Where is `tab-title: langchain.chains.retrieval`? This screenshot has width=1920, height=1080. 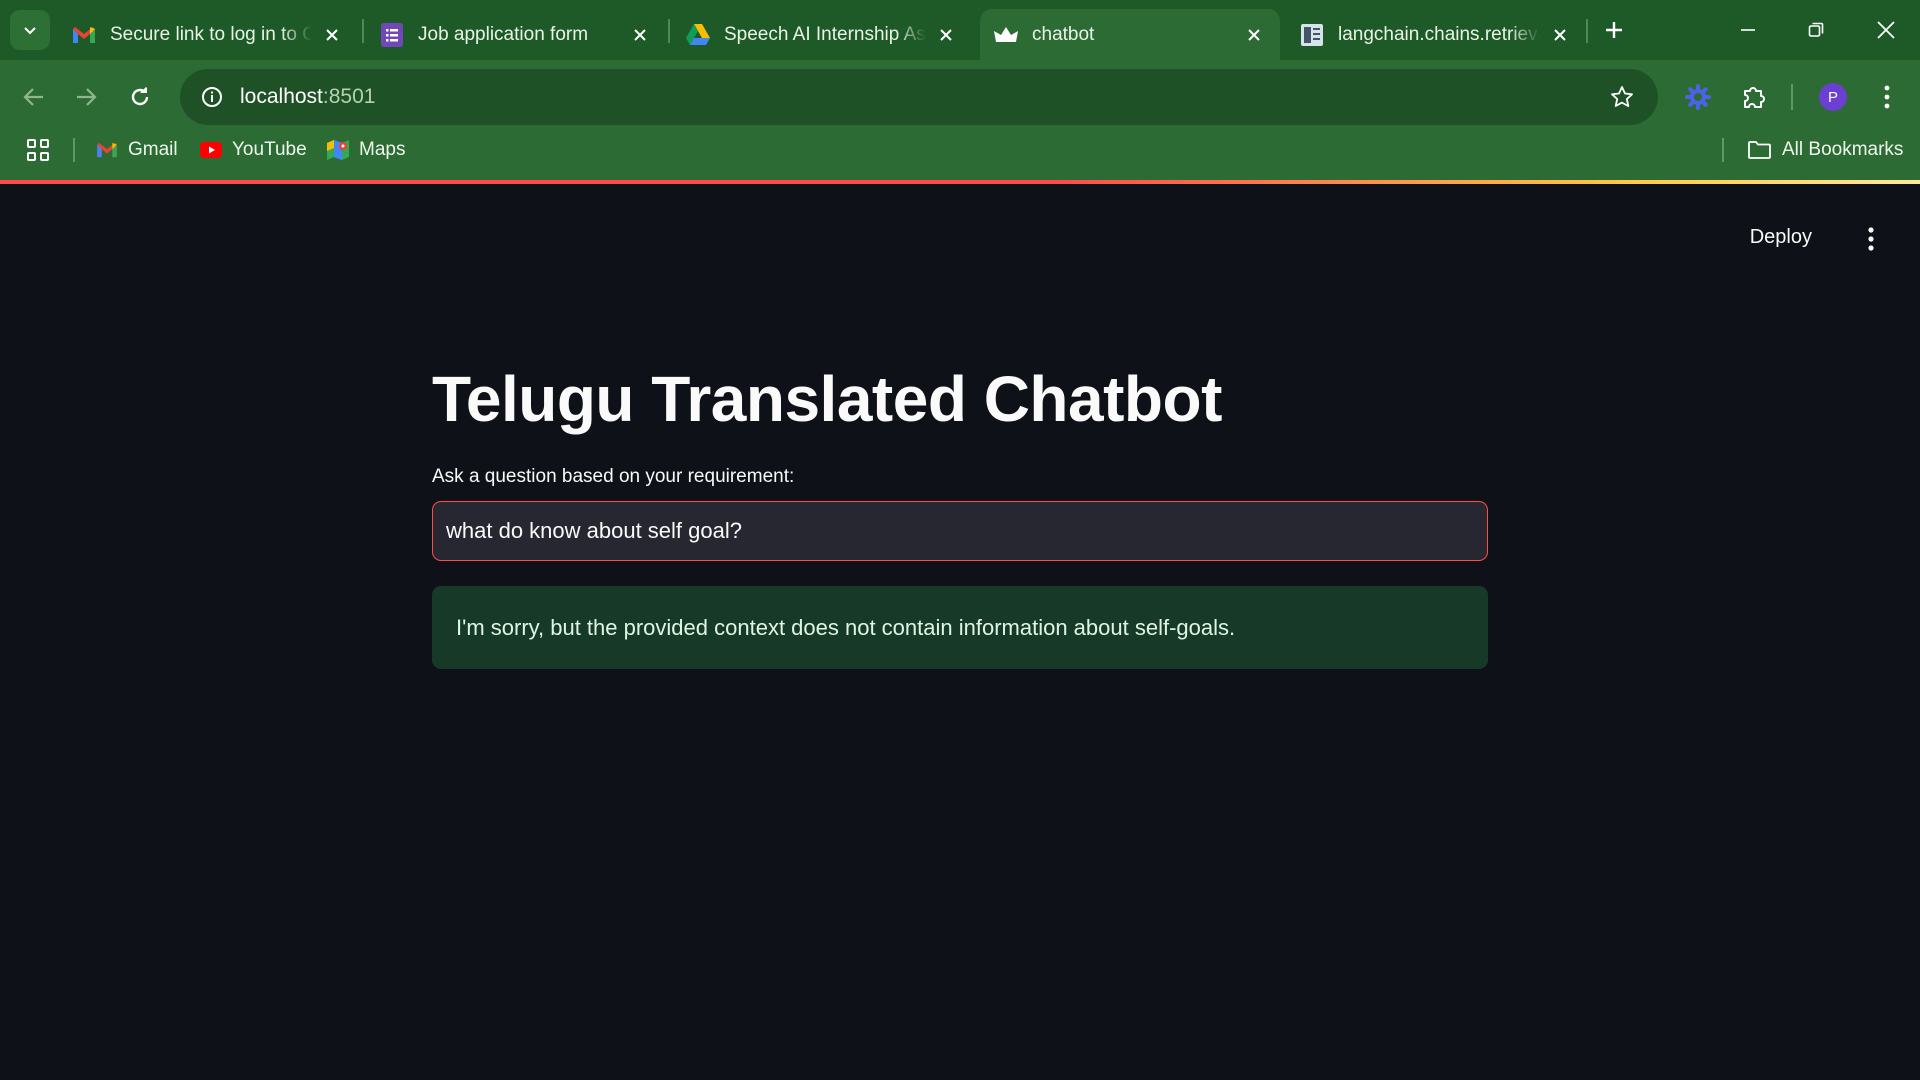
tab-title: langchain.chains.retrieval is located at coordinates (1439, 34).